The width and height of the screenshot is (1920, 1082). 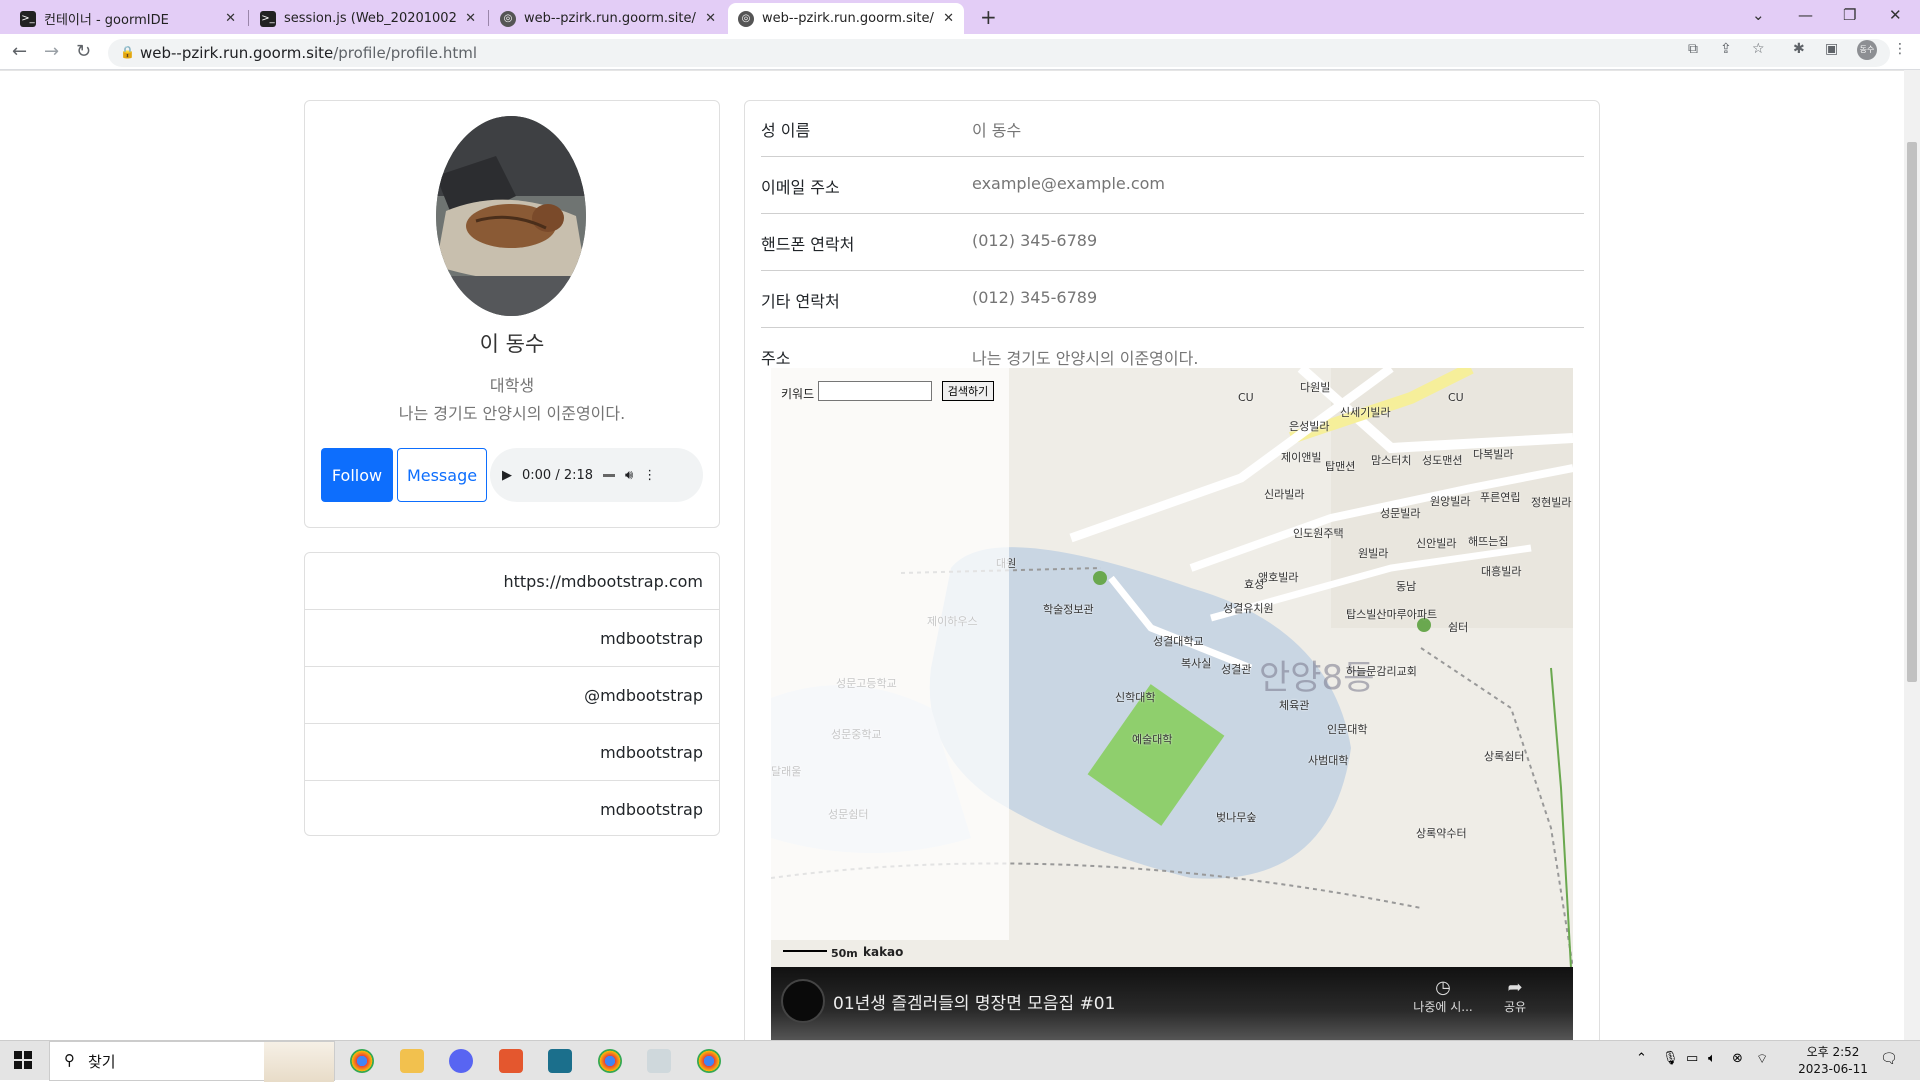 What do you see at coordinates (608, 18) in the screenshot?
I see `tab-index-html: ◎ web--pzirk.run.goorm.site/index.html ✕` at bounding box center [608, 18].